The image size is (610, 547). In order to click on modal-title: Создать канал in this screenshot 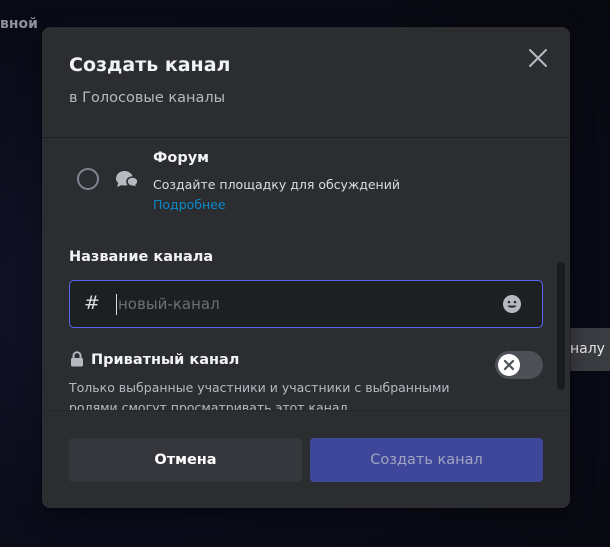, I will do `click(150, 65)`.